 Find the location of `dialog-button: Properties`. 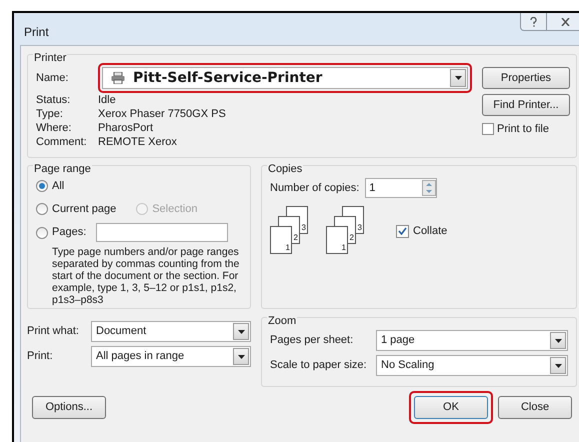

dialog-button: Properties is located at coordinates (526, 78).